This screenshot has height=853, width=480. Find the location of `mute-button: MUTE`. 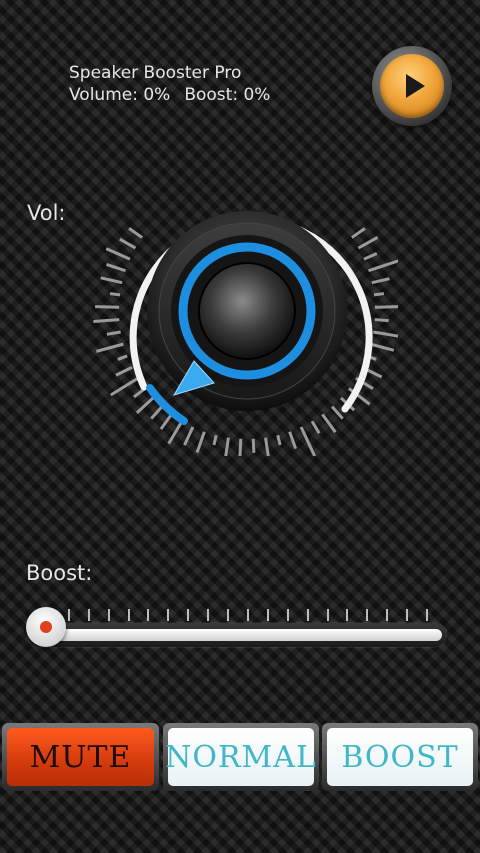

mute-button: MUTE is located at coordinates (80, 757).